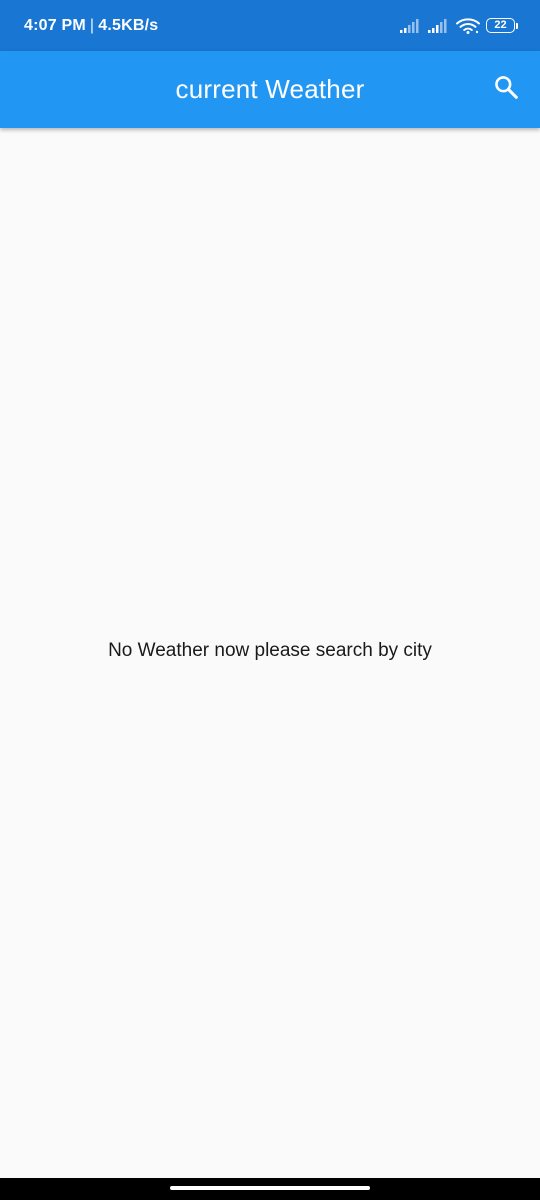  What do you see at coordinates (55, 25) in the screenshot?
I see `status-time: 4:07 PM` at bounding box center [55, 25].